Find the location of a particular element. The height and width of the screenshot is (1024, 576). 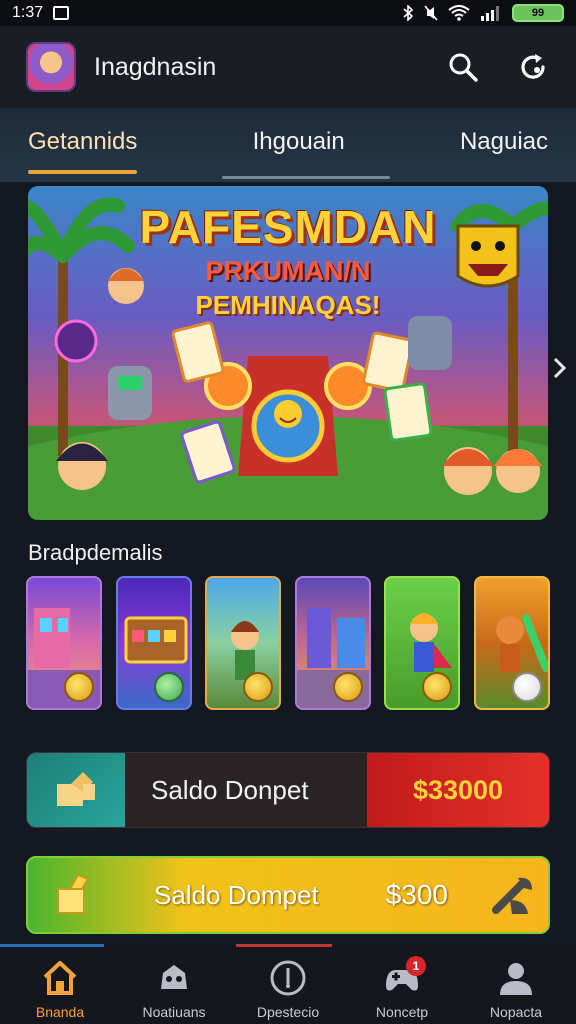

nav-label: Nopacta is located at coordinates (516, 1012).